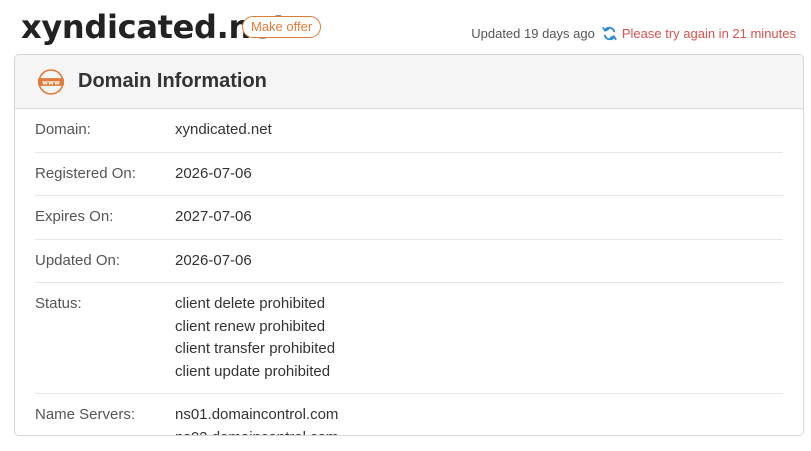  I want to click on status-value: client update prohibited, so click(253, 371).